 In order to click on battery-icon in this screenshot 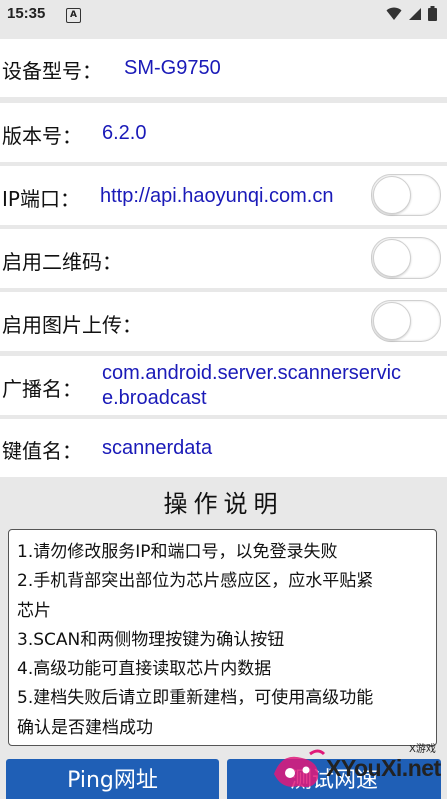, I will do `click(432, 13)`.